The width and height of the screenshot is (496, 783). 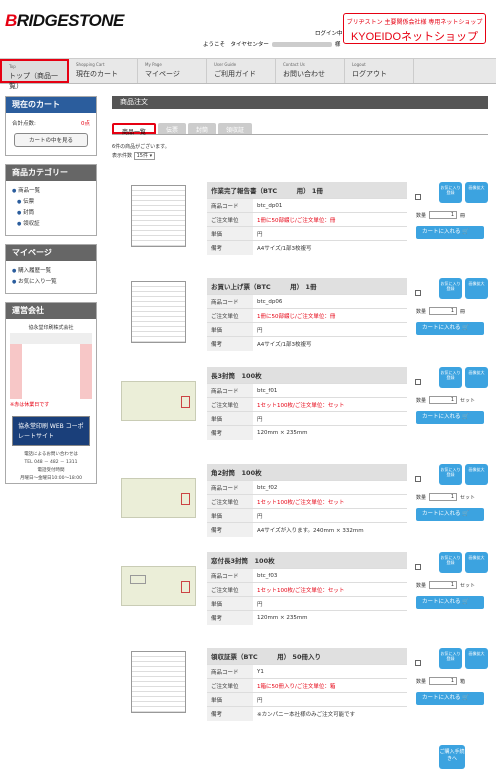 I want to click on qty-unit: 冊, so click(x=463, y=215).